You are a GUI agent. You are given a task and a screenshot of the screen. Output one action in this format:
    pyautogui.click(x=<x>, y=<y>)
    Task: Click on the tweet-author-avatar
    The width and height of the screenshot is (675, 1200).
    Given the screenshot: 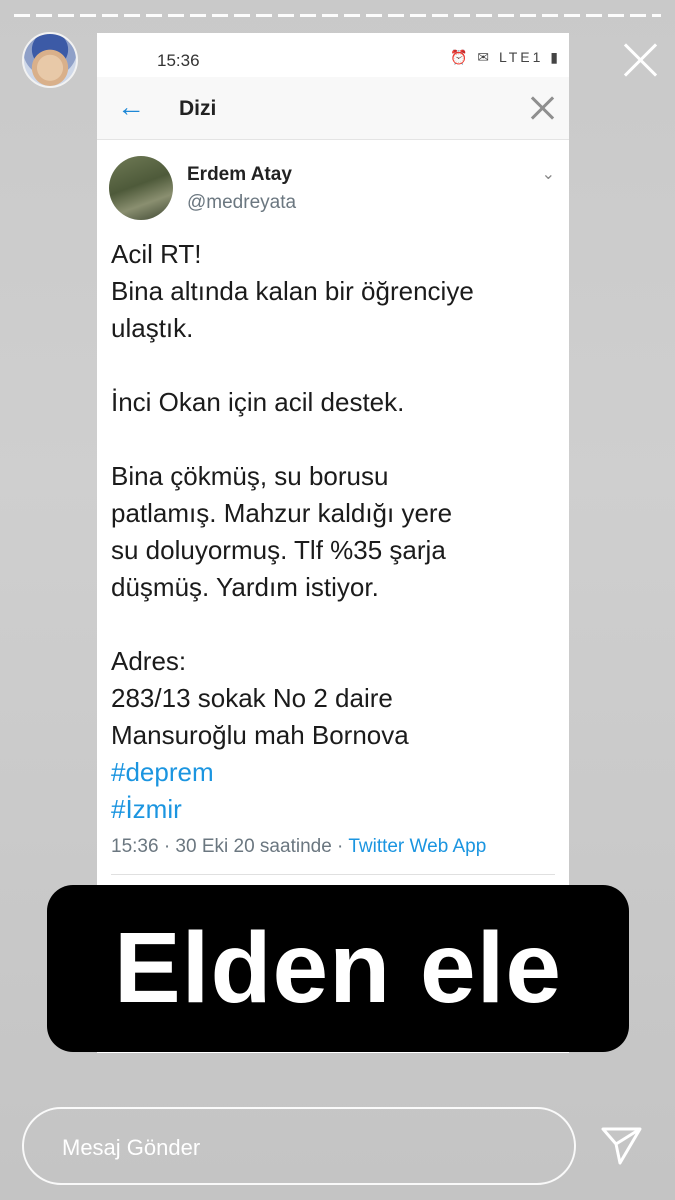 What is the action you would take?
    pyautogui.click(x=141, y=188)
    